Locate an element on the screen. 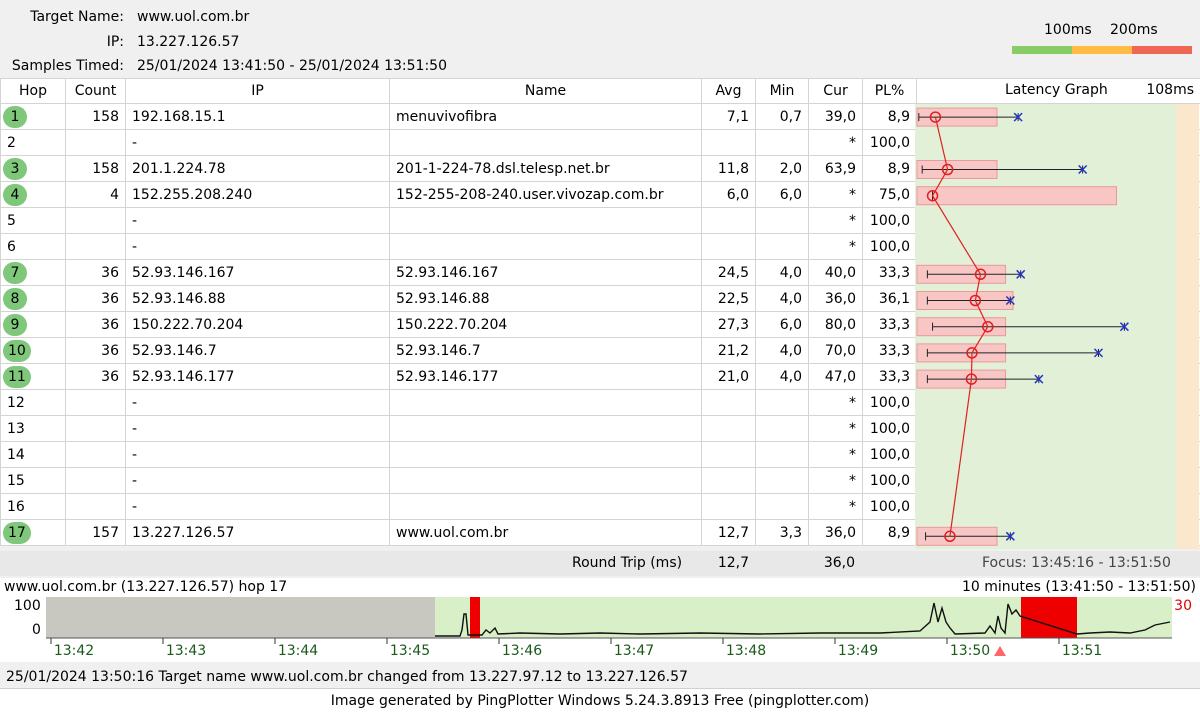  hop-cell: 13 is located at coordinates (33, 429).